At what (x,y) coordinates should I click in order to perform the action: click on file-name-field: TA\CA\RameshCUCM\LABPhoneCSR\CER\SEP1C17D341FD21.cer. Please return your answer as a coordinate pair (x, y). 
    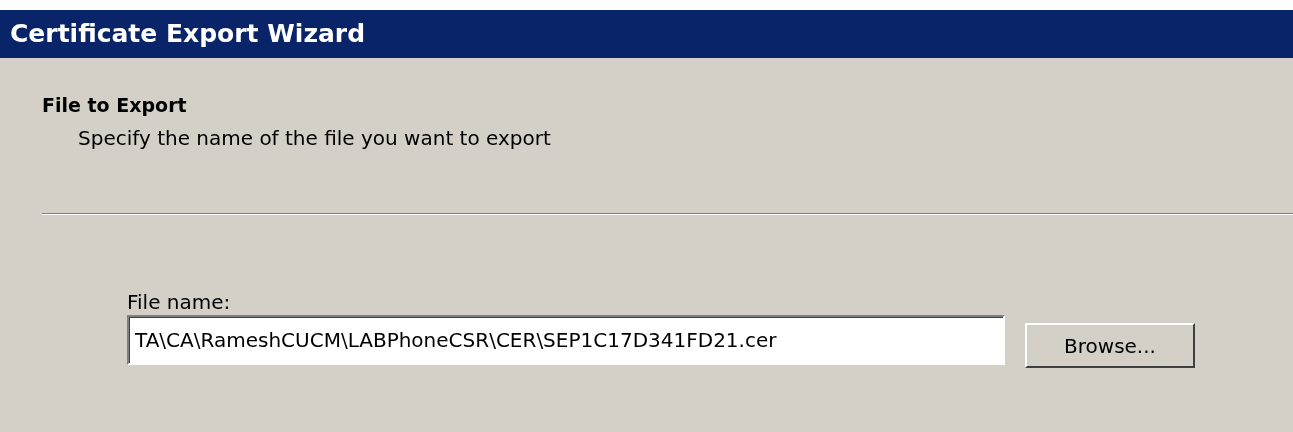
    Looking at the image, I should click on (566, 340).